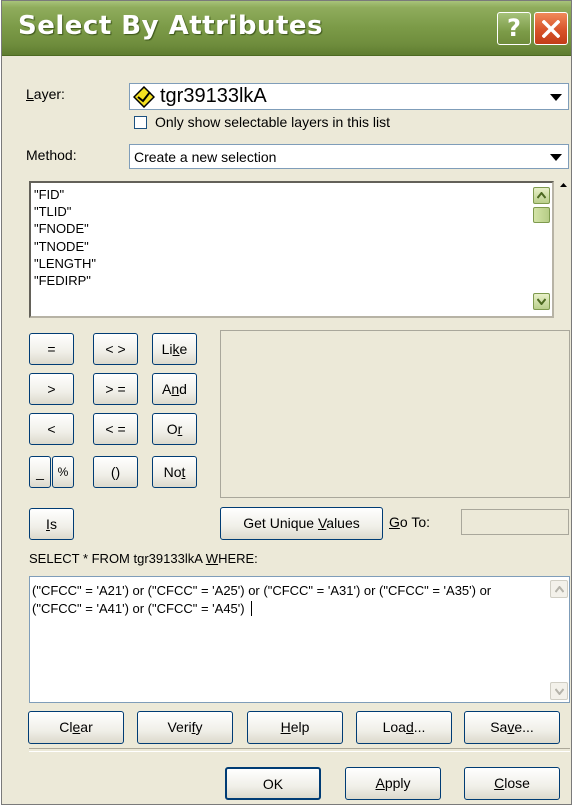 This screenshot has height=805, width=573. I want to click on layer-value: tgr39133lkA, so click(213, 96).